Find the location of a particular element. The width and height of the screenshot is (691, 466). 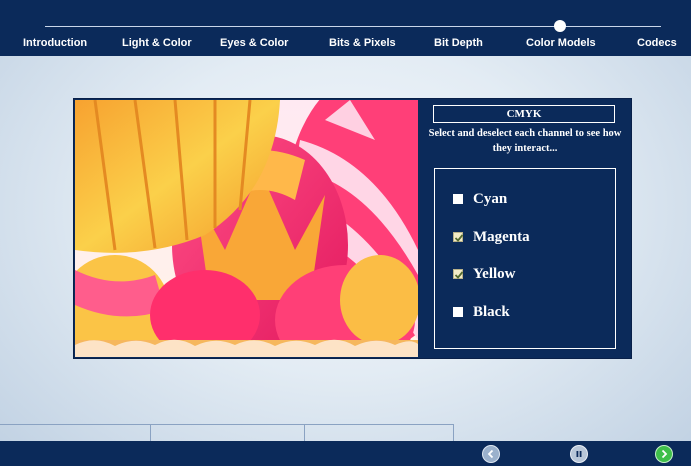

nav-item-introduction: Introduction is located at coordinates (55, 43).